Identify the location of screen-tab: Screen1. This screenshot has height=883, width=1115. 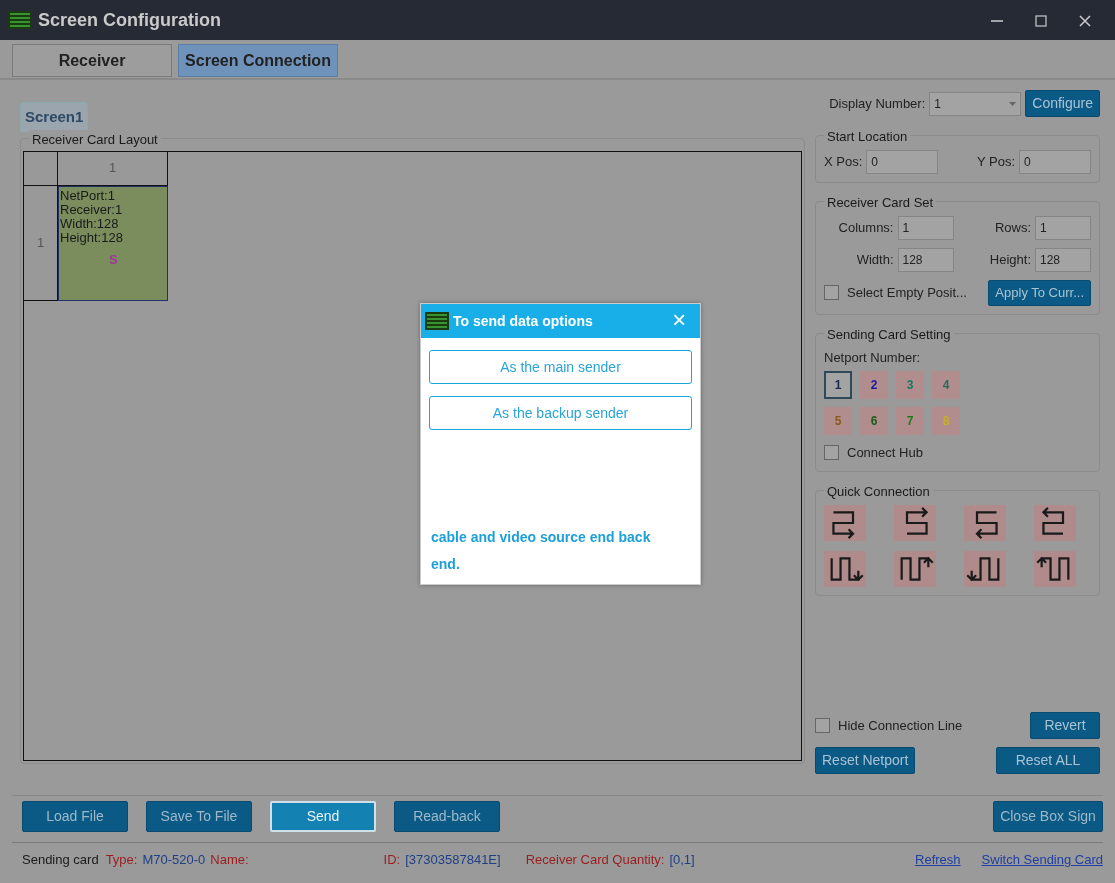
(54, 117).